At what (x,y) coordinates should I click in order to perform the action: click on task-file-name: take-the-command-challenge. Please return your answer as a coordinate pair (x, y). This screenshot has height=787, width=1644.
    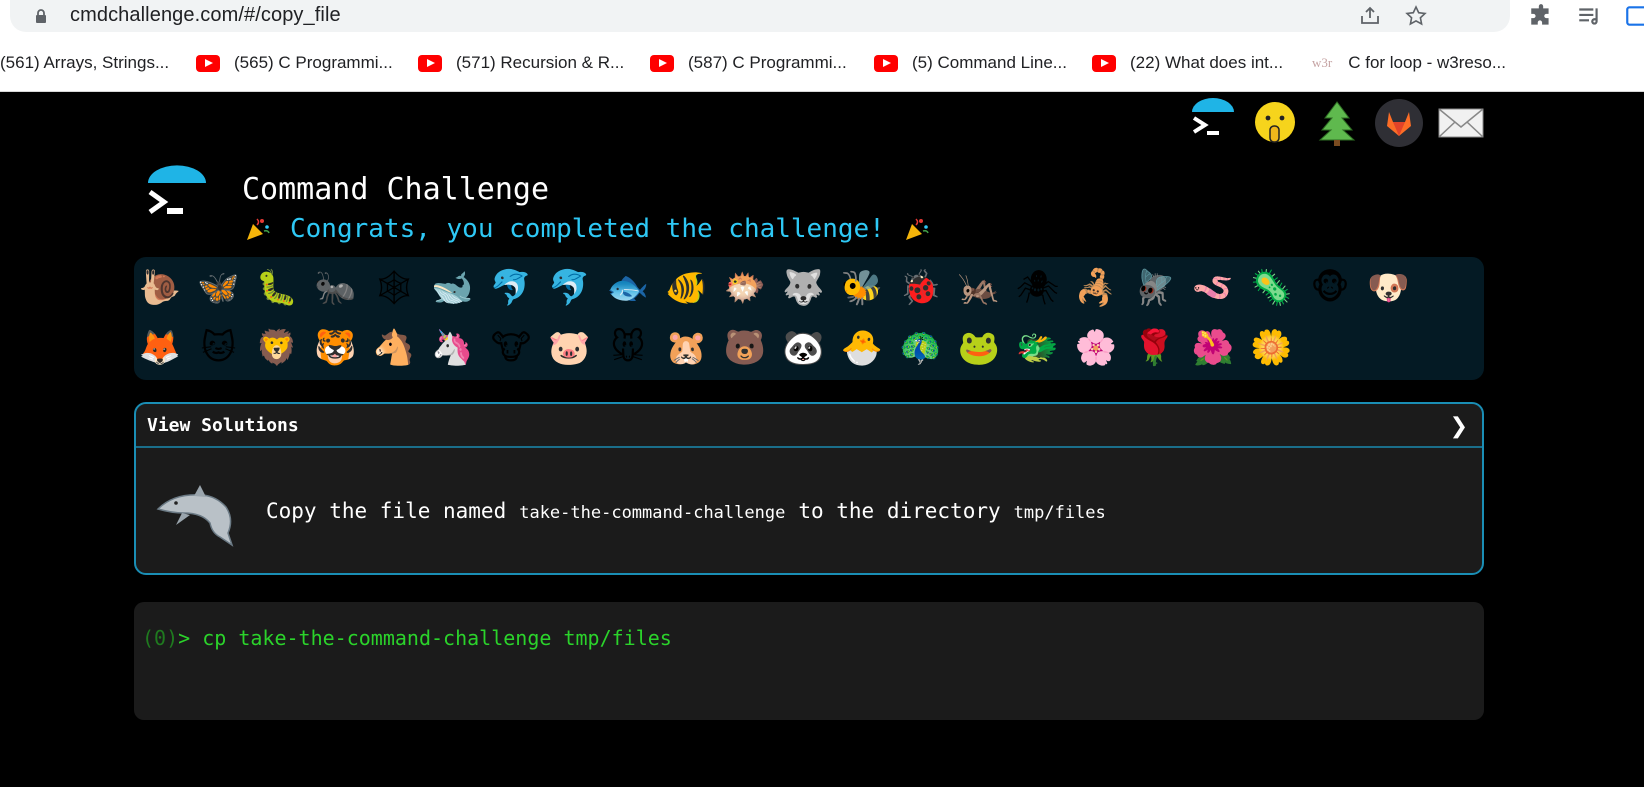
    Looking at the image, I should click on (652, 513).